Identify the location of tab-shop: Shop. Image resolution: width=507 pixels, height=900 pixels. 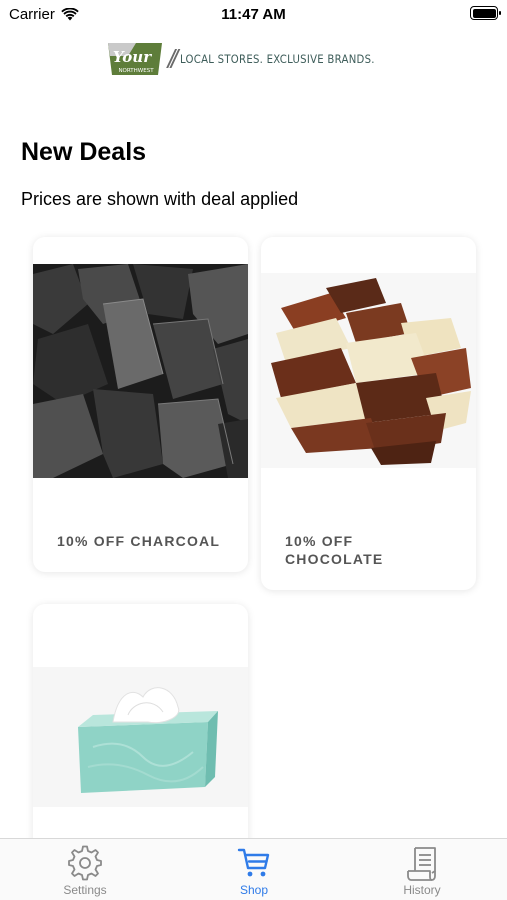
(254, 869).